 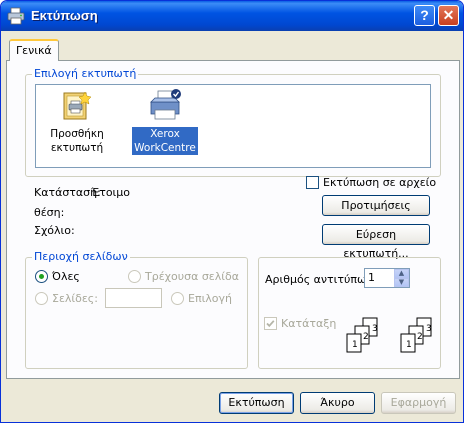 I want to click on comment-label: Σχόλιο:, so click(x=54, y=230).